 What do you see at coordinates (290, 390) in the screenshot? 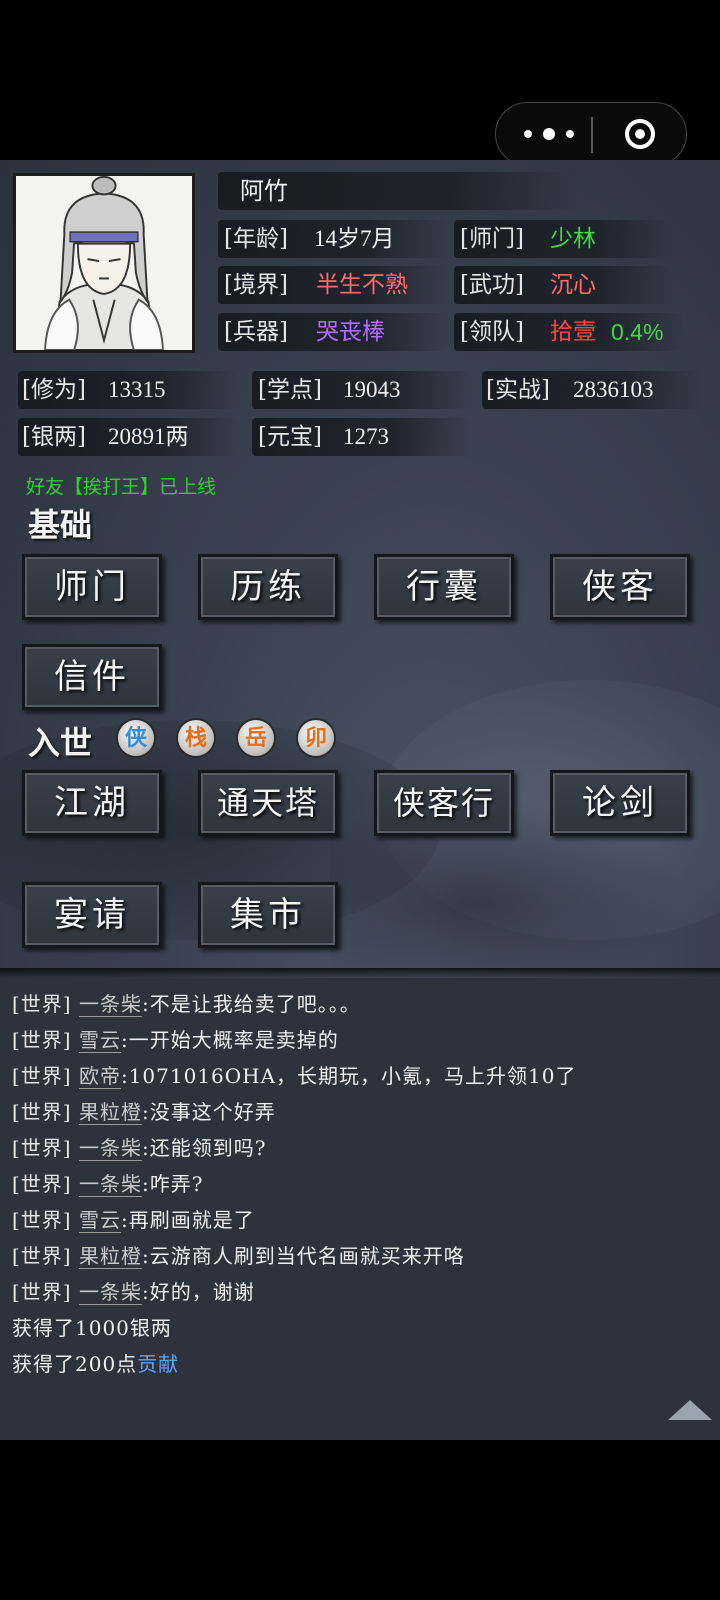
I see `study-label: [学点]` at bounding box center [290, 390].